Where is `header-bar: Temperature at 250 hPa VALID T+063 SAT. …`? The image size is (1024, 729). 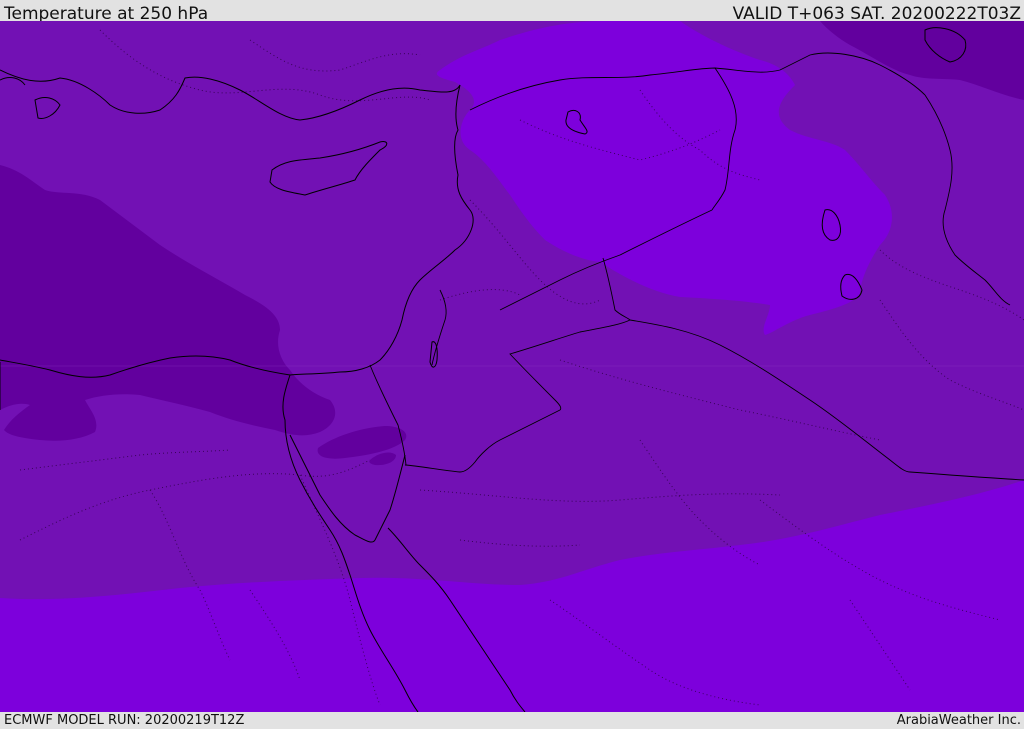
header-bar: Temperature at 250 hPa VALID T+063 SAT. … is located at coordinates (512, 12).